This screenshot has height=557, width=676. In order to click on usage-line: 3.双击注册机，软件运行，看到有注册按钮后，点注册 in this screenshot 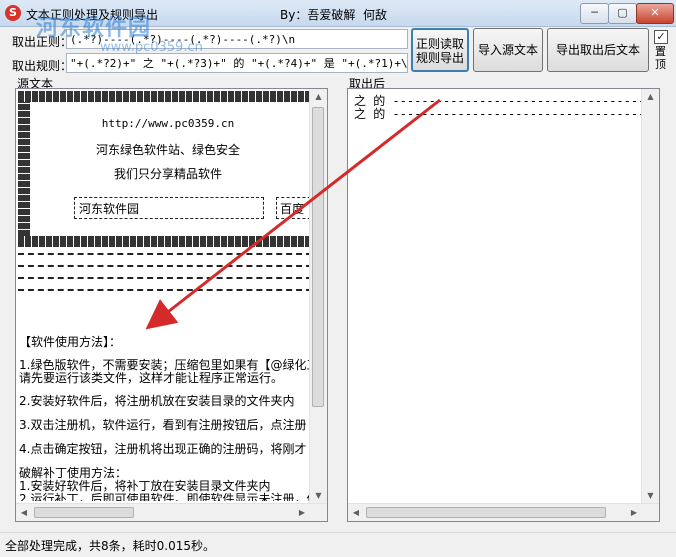, I will do `click(163, 425)`.